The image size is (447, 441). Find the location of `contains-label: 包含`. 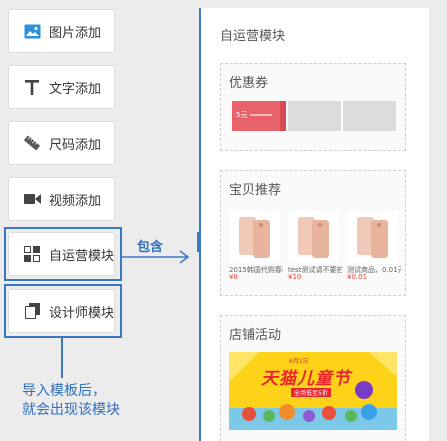

contains-label: 包含 is located at coordinates (150, 247).